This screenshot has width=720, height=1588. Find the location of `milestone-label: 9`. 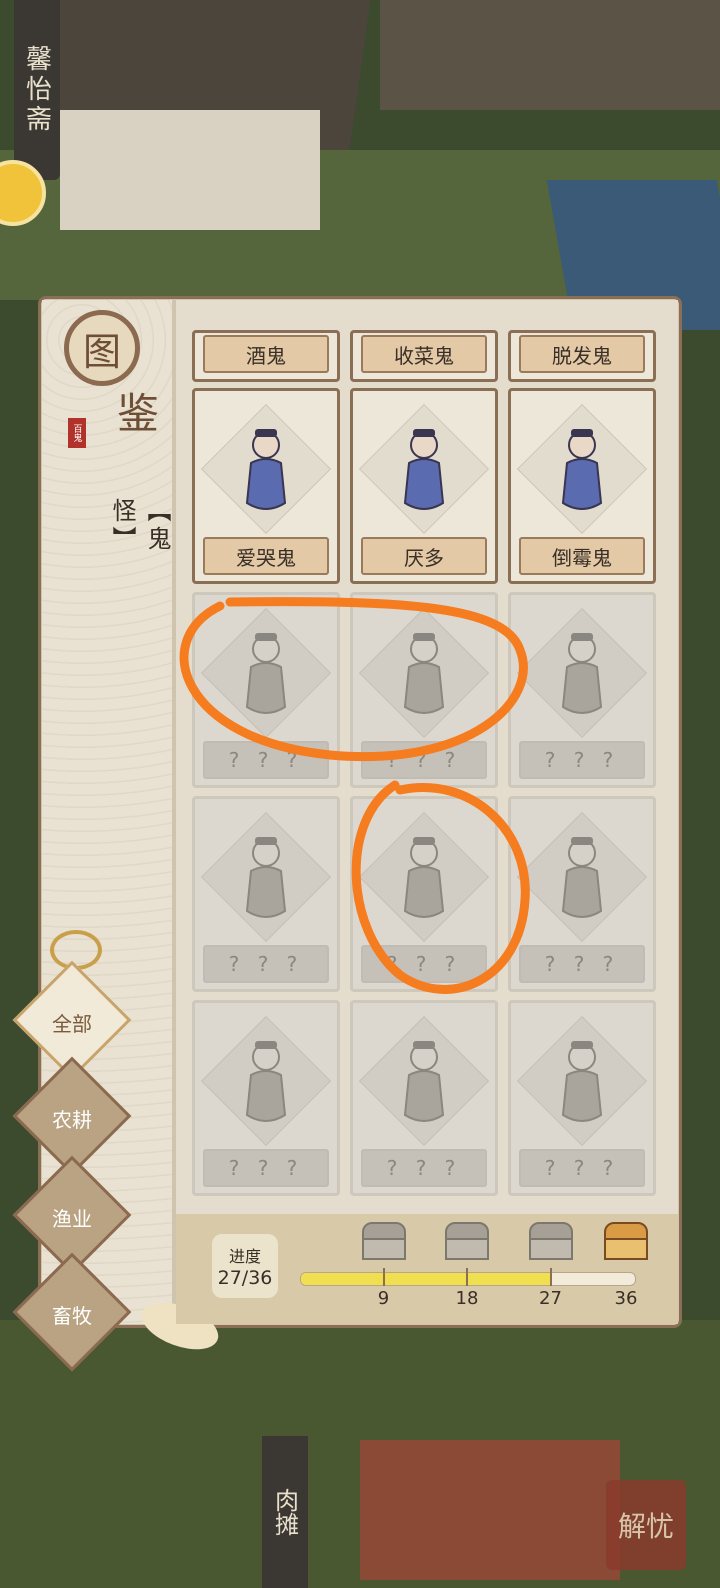

milestone-label: 9 is located at coordinates (383, 1298).